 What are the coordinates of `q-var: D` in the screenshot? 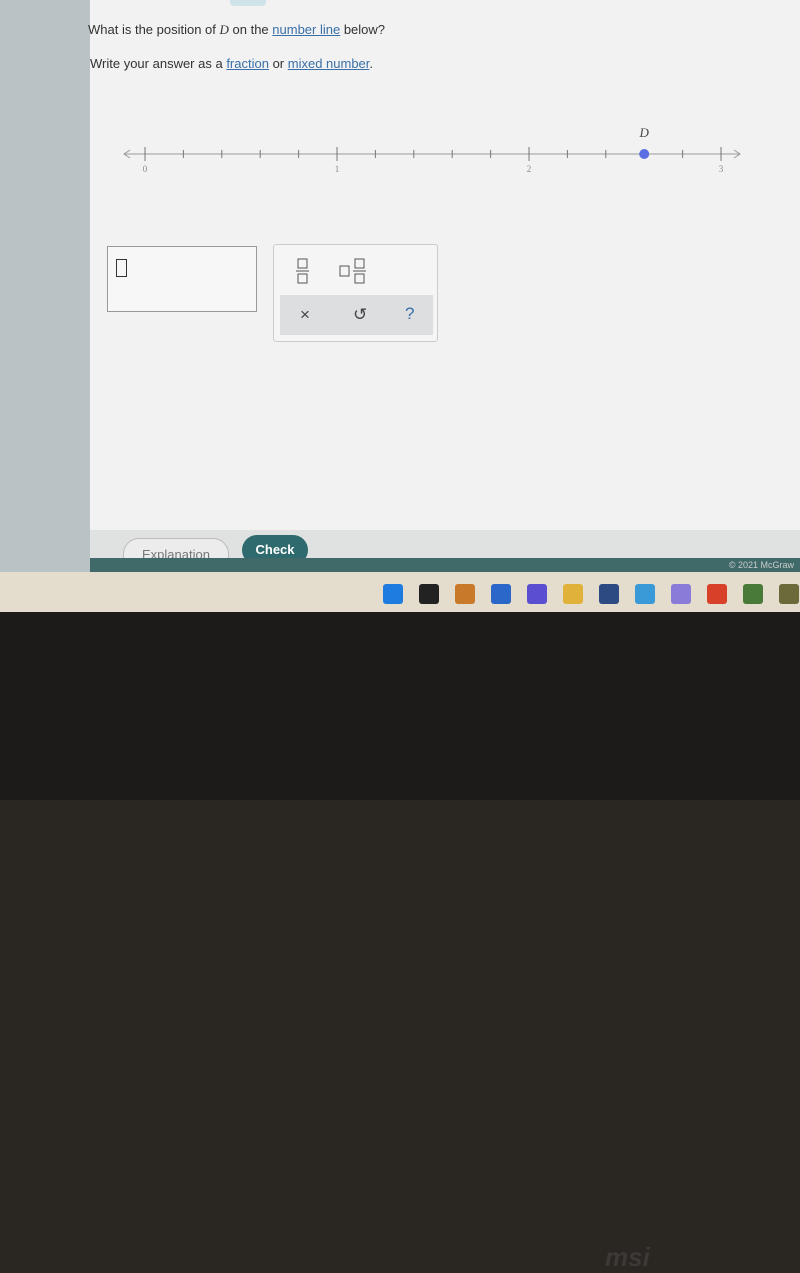 It's located at (224, 29).